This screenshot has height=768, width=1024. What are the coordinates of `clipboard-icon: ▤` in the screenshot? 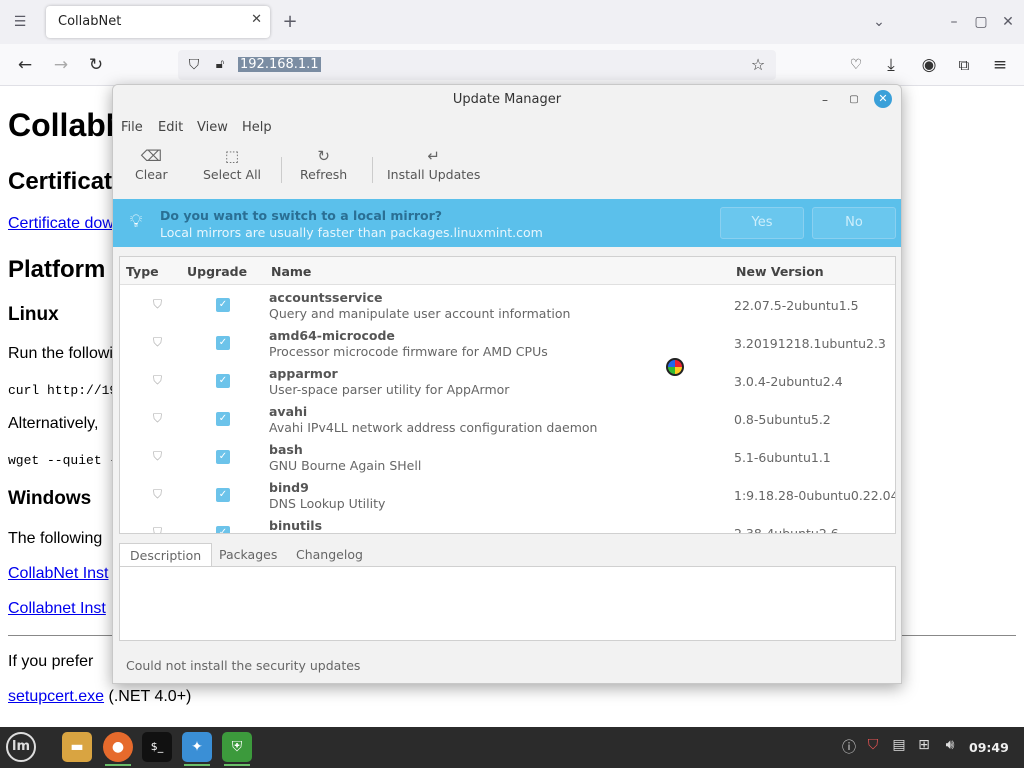 It's located at (899, 745).